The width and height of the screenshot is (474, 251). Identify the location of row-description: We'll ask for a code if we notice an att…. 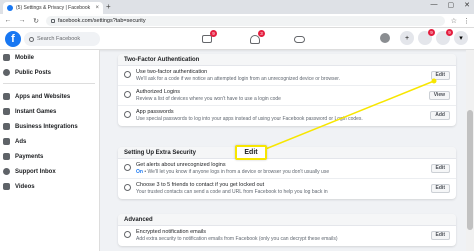
(238, 79).